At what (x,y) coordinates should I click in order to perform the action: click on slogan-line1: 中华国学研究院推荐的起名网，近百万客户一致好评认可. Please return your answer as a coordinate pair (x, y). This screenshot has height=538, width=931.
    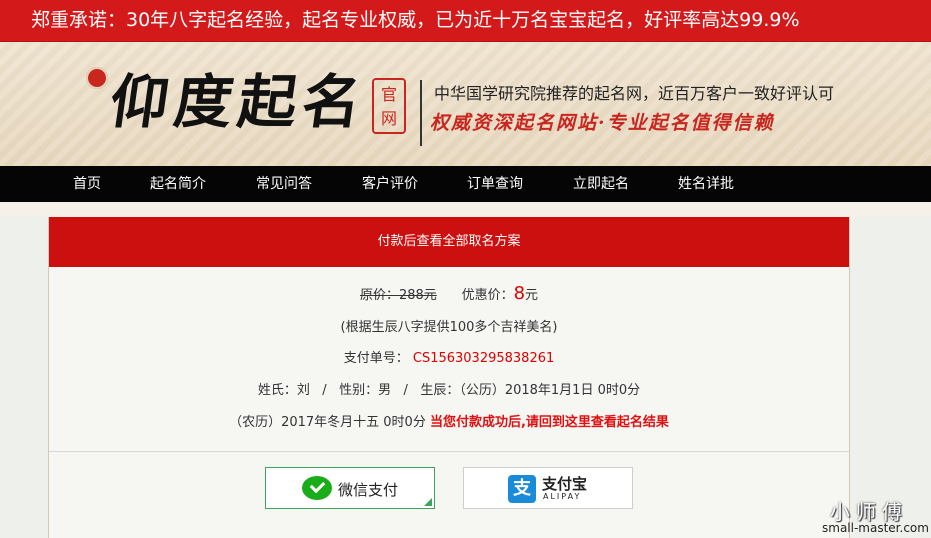
    Looking at the image, I should click on (634, 93).